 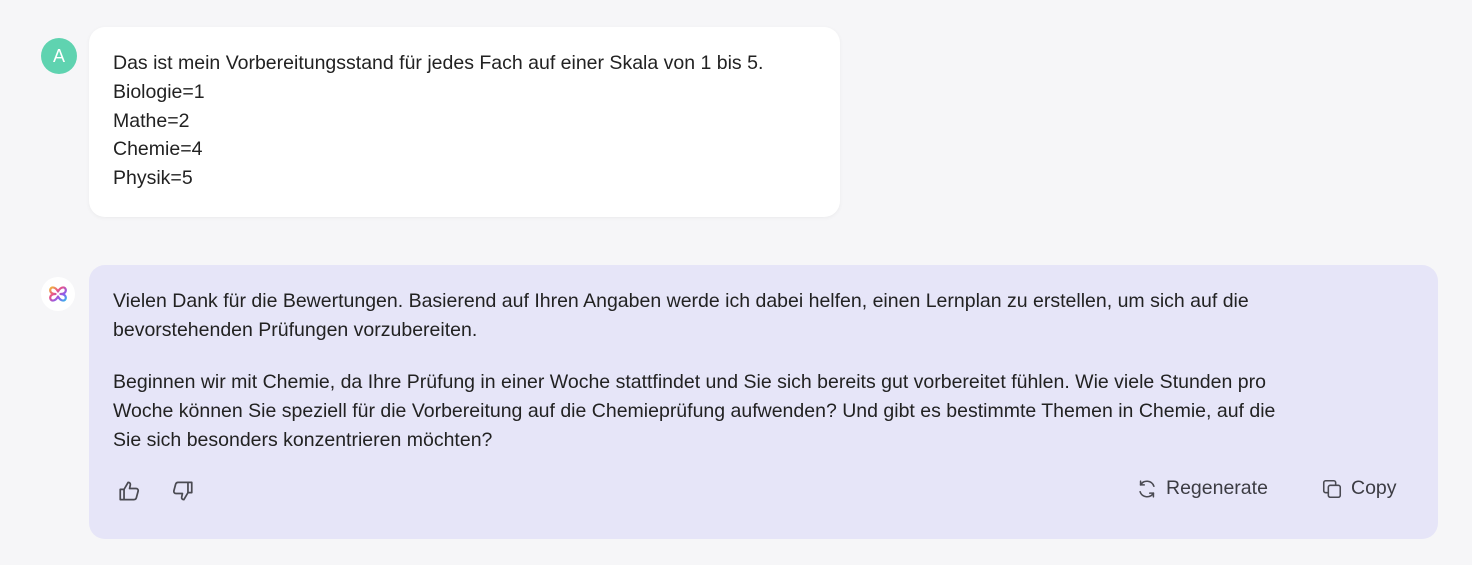 I want to click on thumbs-up-icon, so click(x=129, y=491).